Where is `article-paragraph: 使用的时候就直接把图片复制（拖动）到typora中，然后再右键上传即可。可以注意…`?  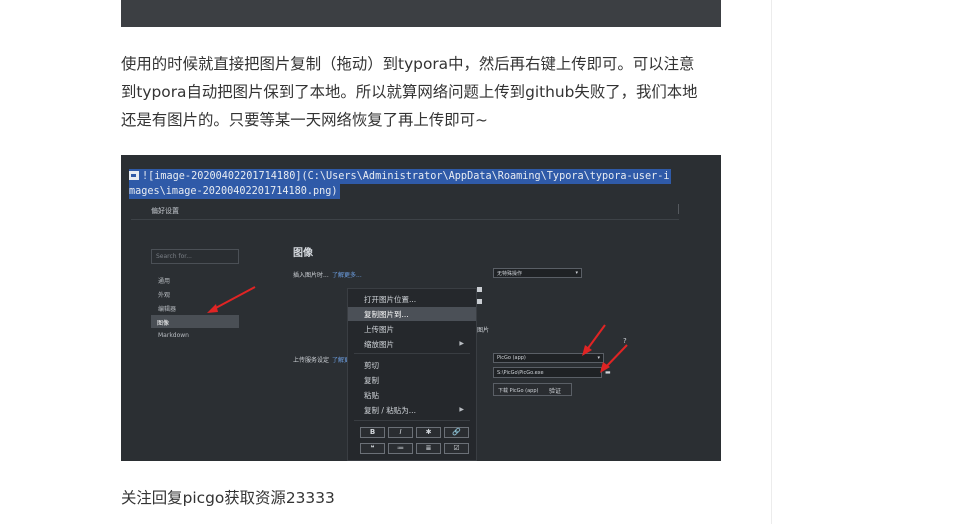 article-paragraph: 使用的时候就直接把图片复制（拖动）到typora中，然后再右键上传即可。可以注意… is located at coordinates (421, 92).